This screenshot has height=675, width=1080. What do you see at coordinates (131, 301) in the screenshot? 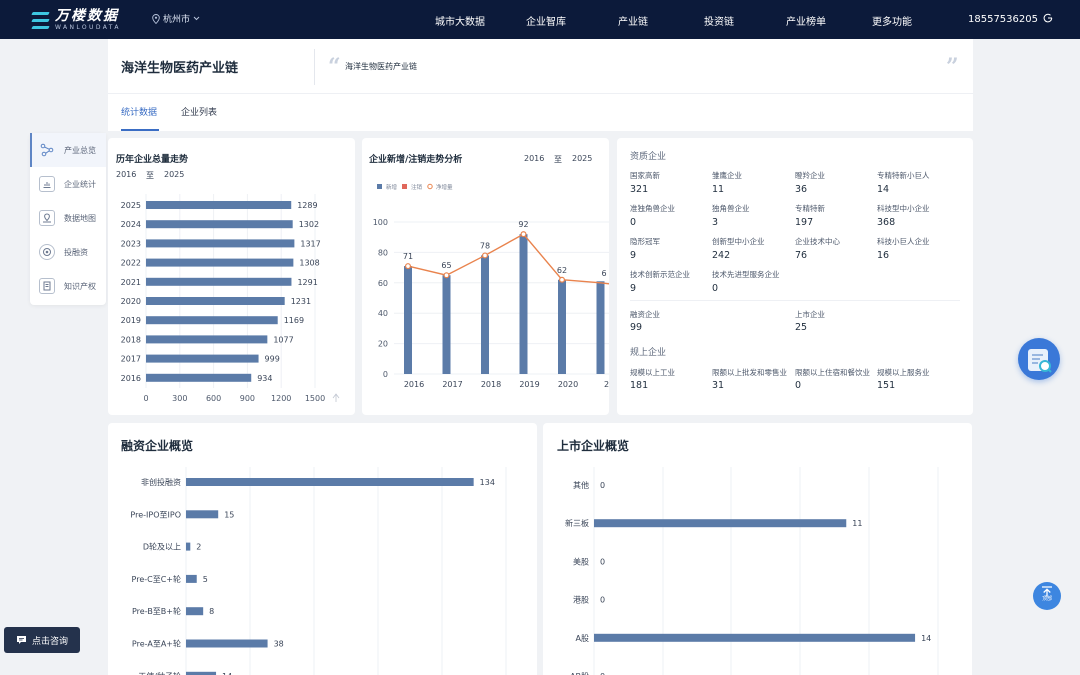
I see `y-tick-label: 2020` at bounding box center [131, 301].